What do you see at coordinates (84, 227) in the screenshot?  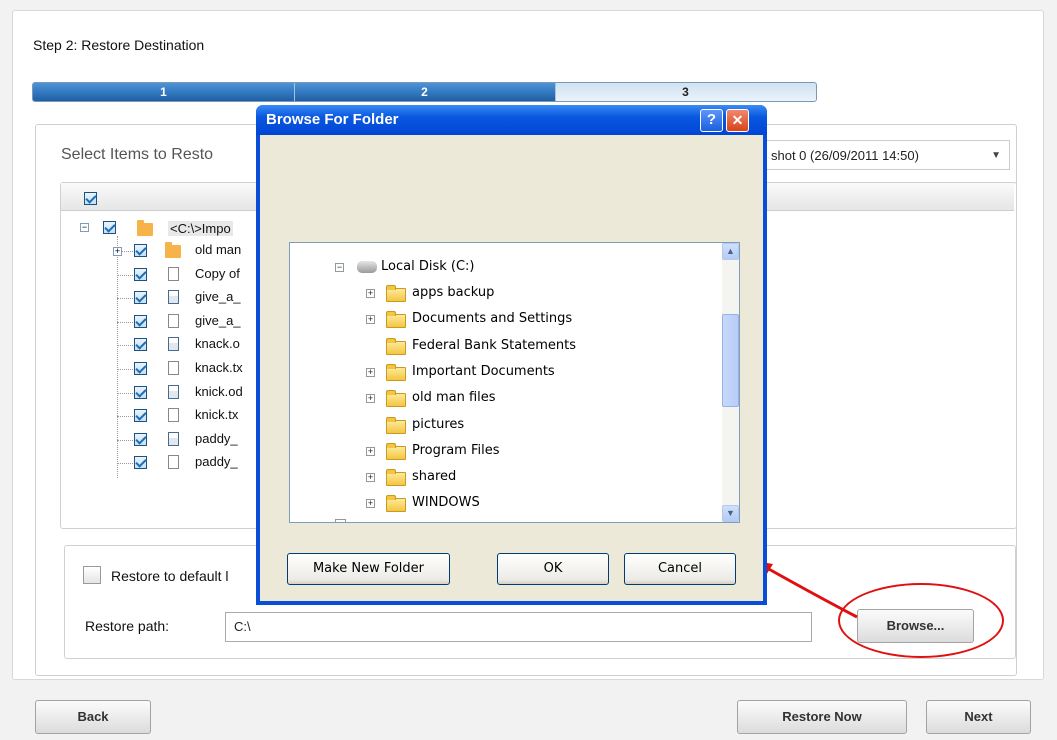 I see `collapse-root-icon: −` at bounding box center [84, 227].